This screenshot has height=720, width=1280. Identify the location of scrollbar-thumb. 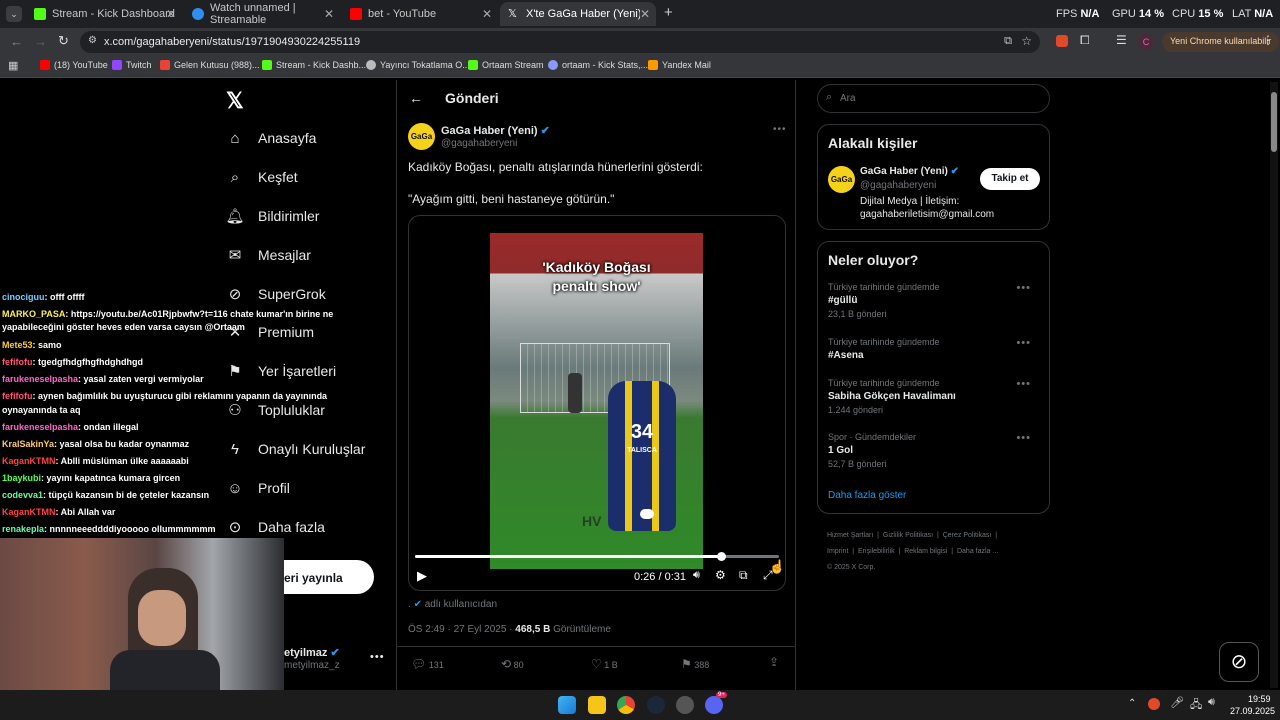
(1274, 122).